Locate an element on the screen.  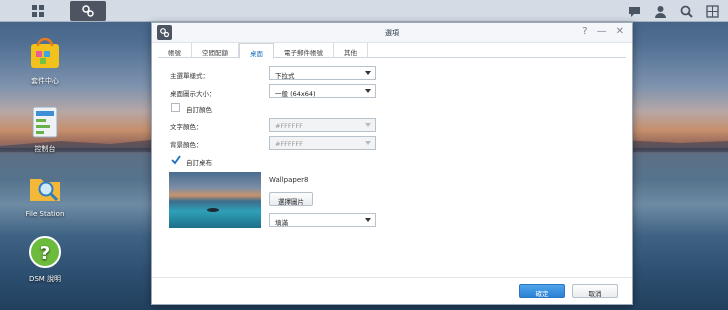
custom-color-label: 自訂顏色 is located at coordinates (199, 110).